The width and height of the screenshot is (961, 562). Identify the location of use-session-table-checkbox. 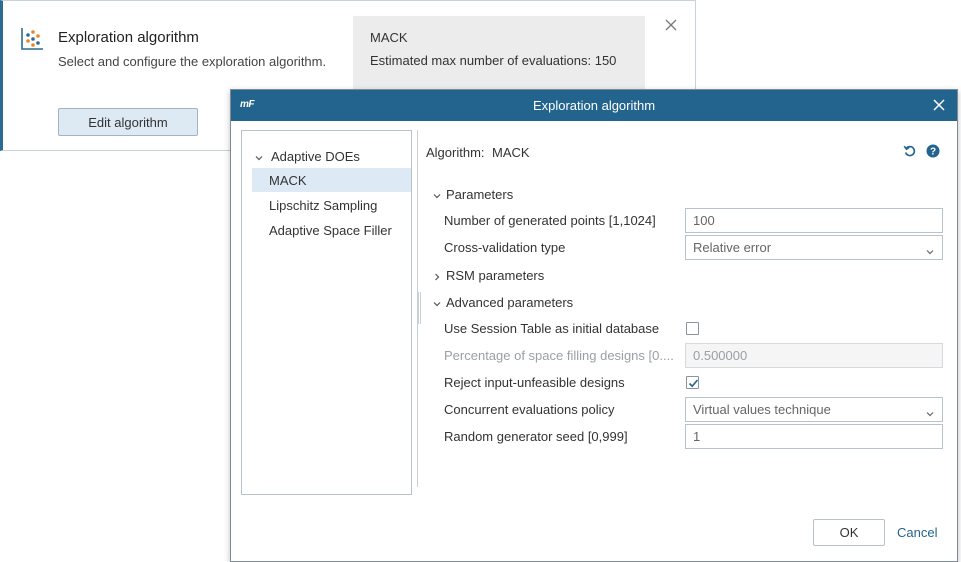
(692, 328).